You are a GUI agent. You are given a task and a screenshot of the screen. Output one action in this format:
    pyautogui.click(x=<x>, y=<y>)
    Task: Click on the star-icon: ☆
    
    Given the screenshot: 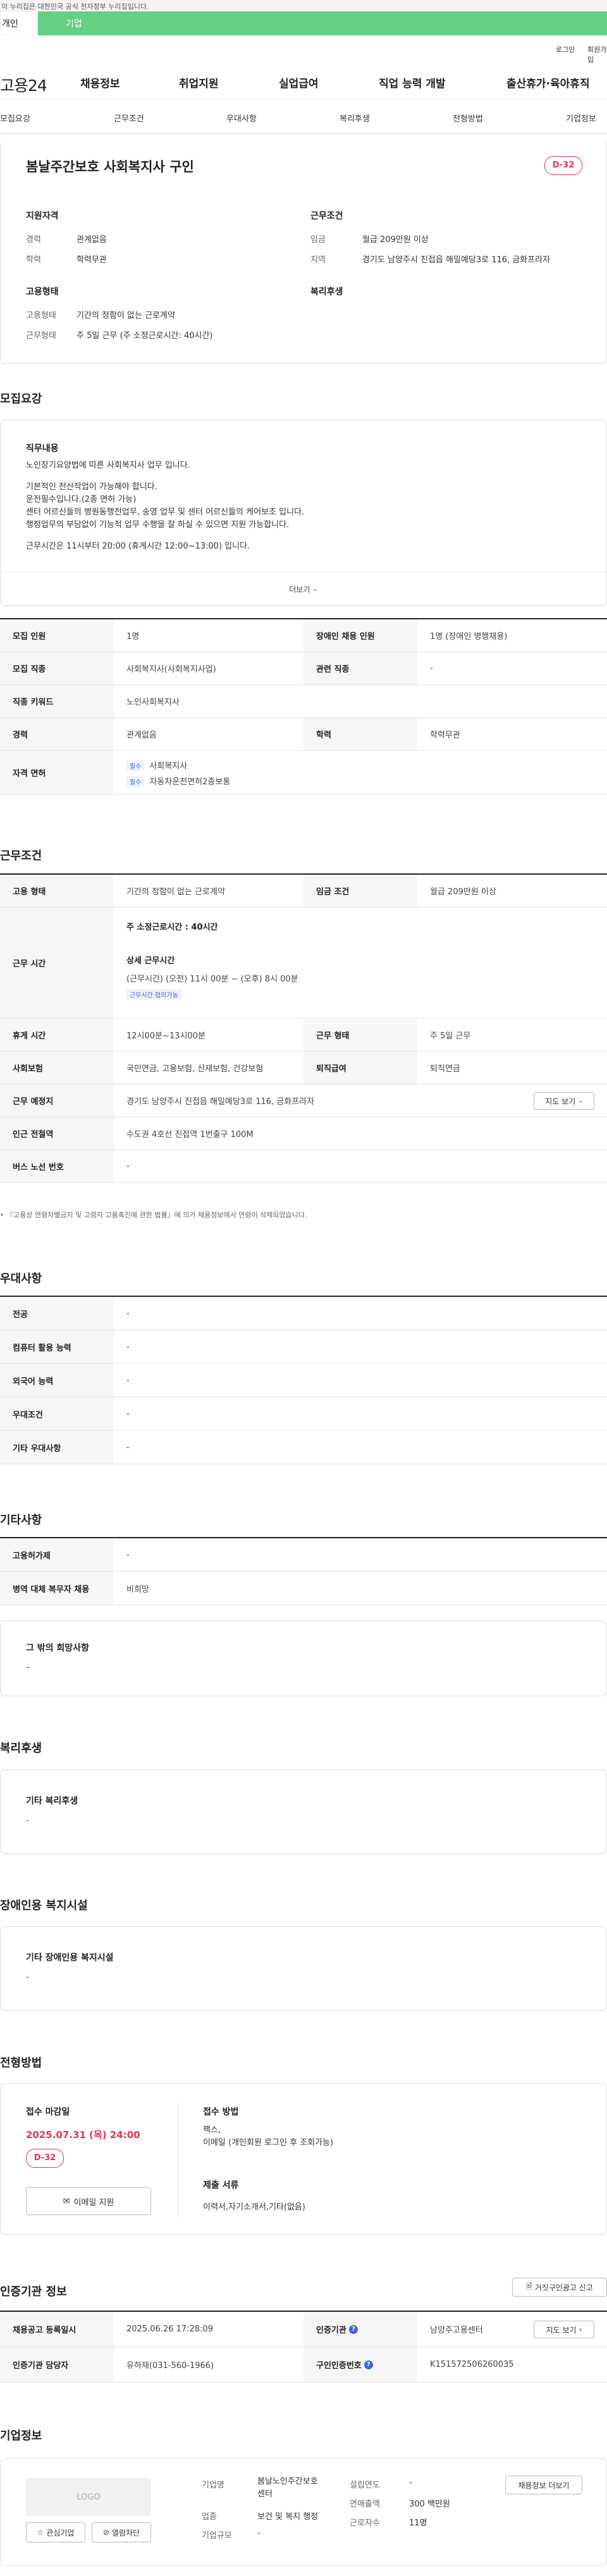 What is the action you would take?
    pyautogui.click(x=41, y=2532)
    